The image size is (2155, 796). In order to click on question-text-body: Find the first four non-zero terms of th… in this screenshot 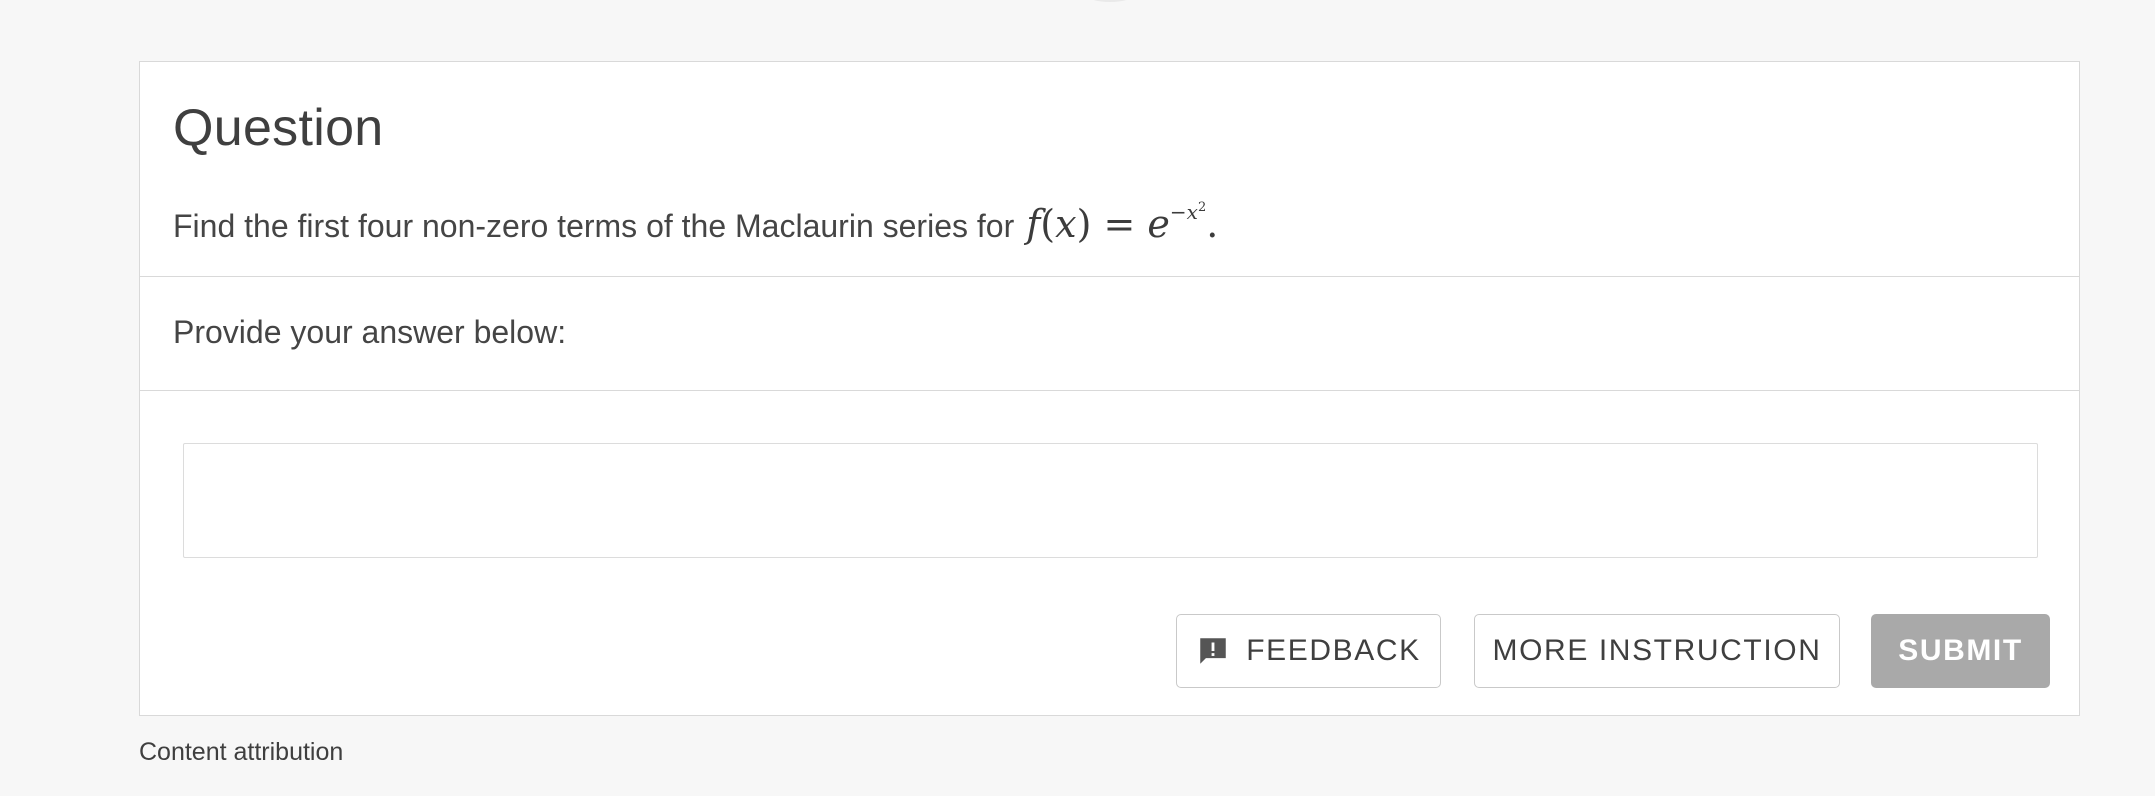, I will do `click(594, 226)`.